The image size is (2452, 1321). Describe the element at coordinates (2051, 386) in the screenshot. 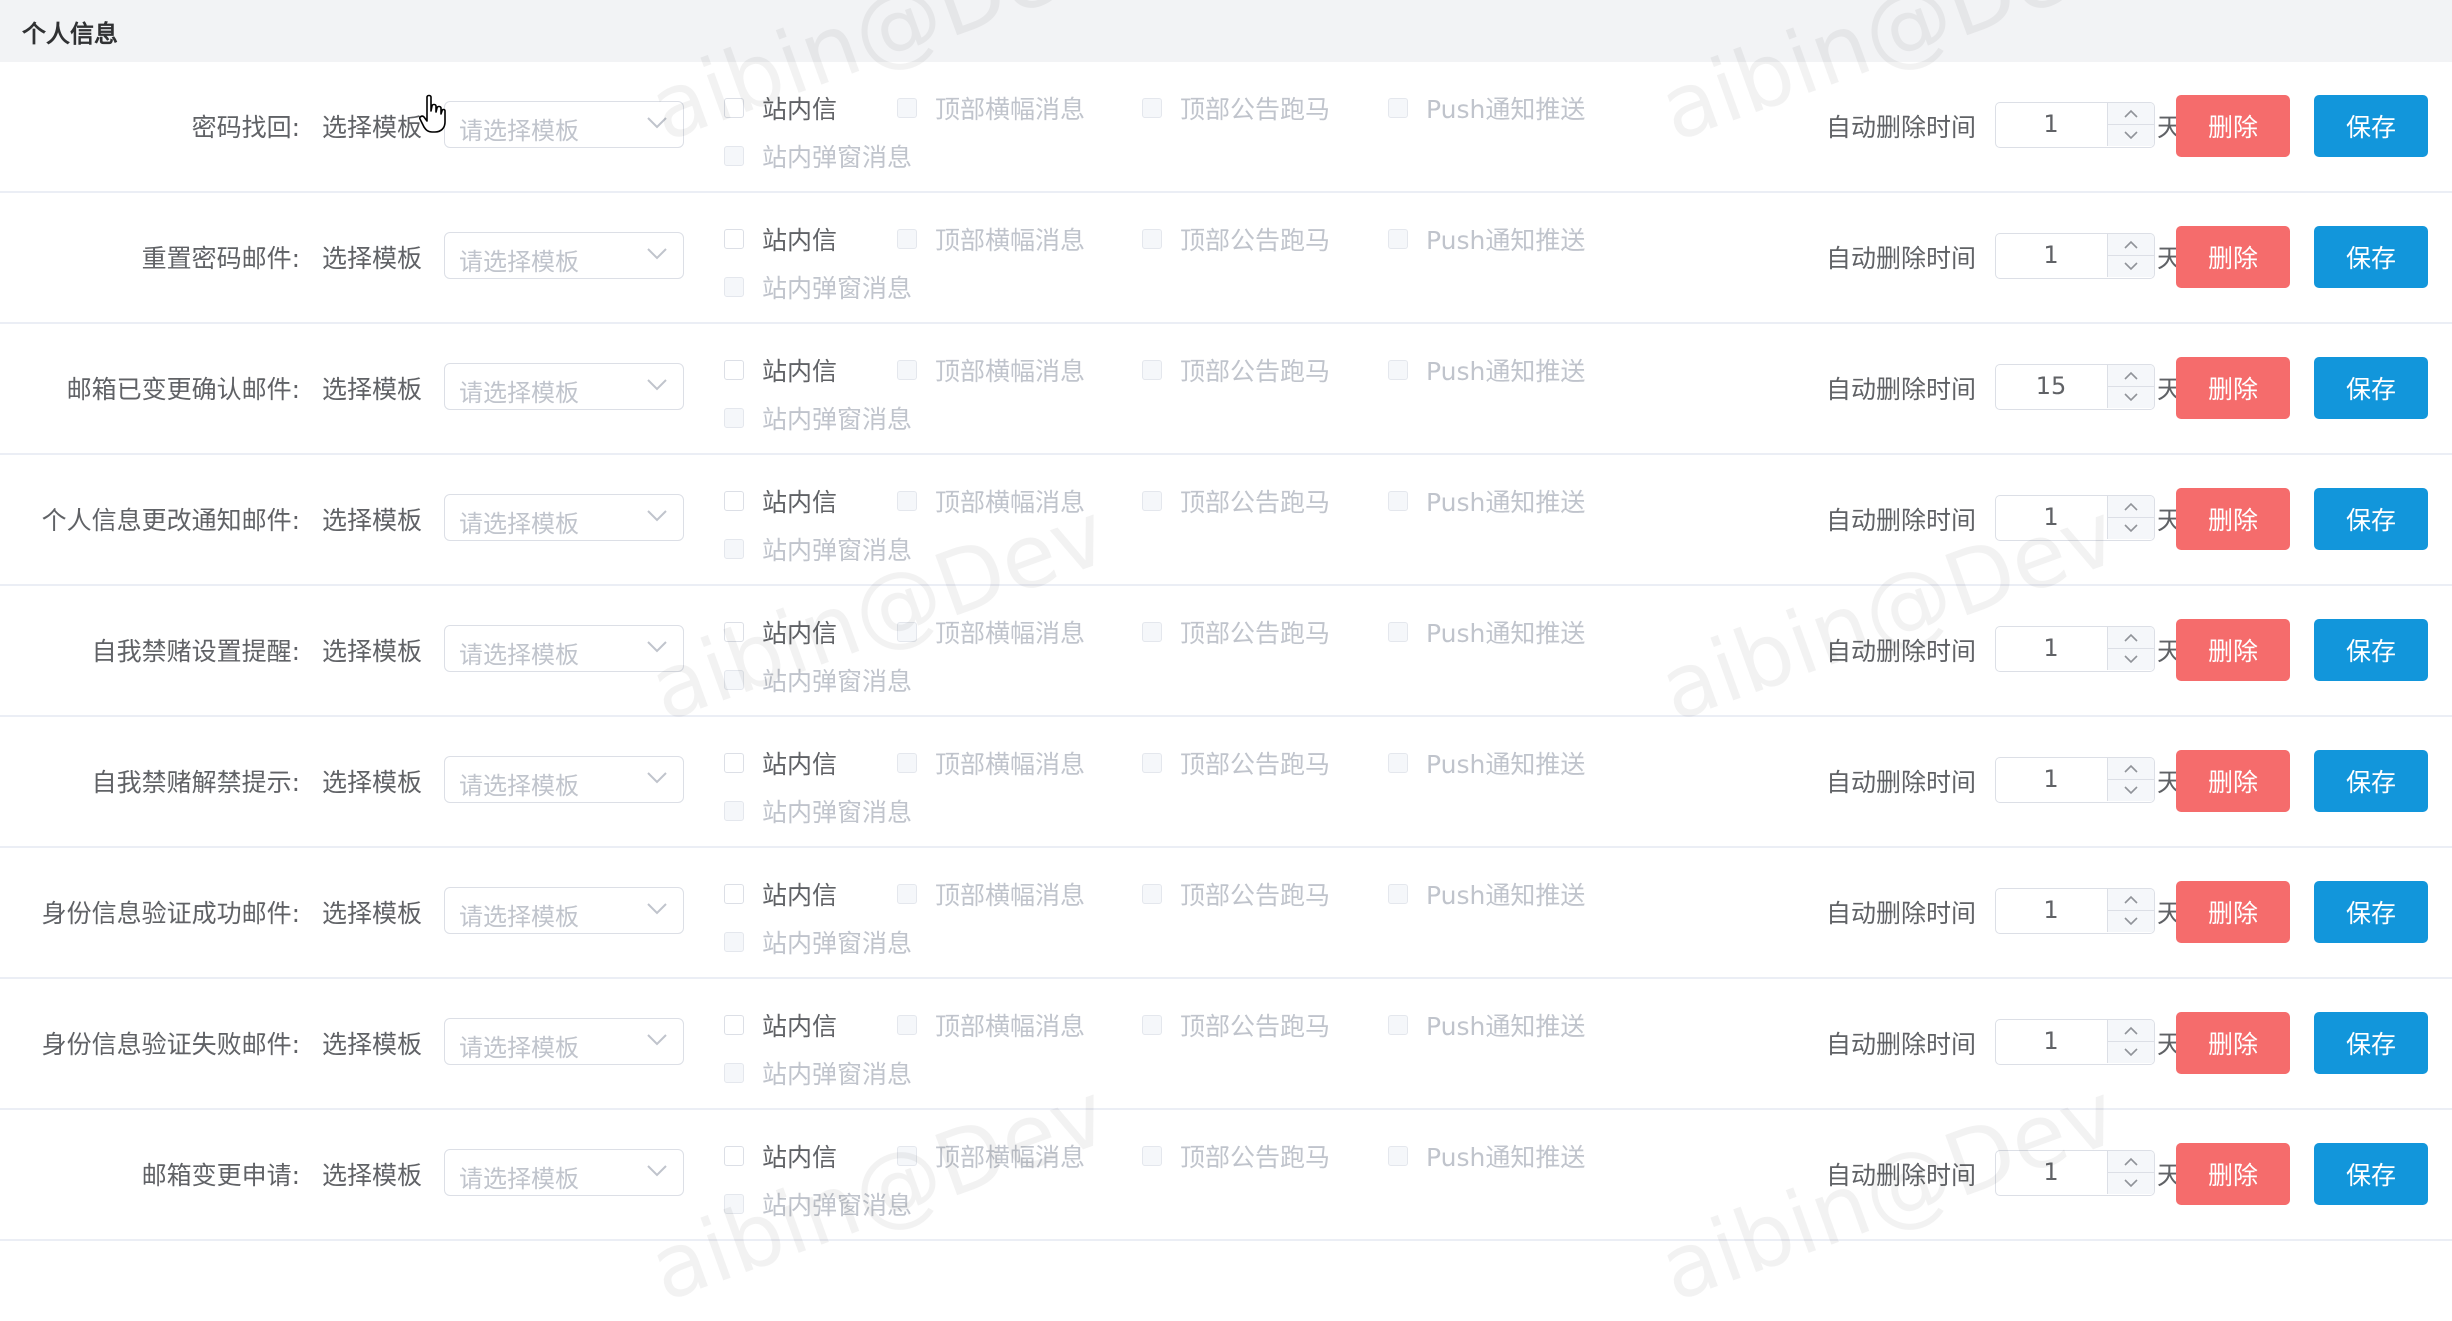

I see `days-value: 15` at that location.